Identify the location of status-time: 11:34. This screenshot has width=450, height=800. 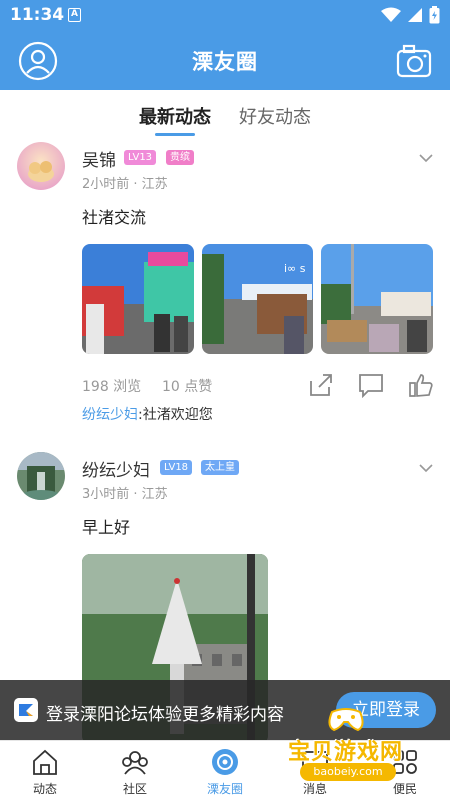
(37, 15).